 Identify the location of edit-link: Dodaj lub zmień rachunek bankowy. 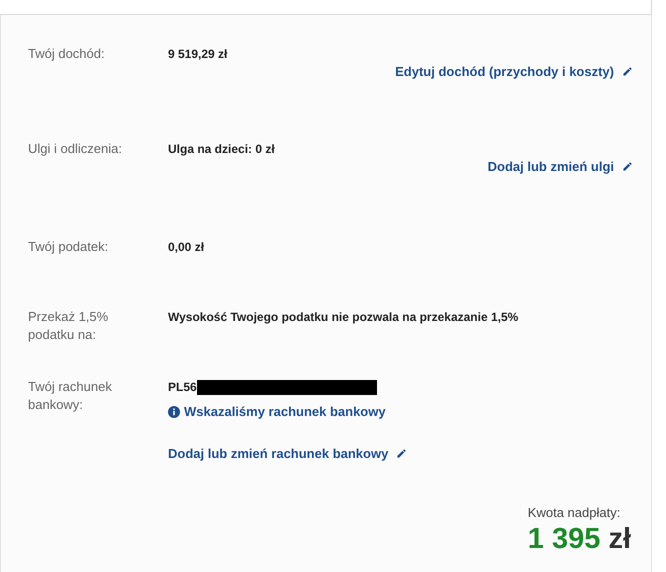
(288, 453).